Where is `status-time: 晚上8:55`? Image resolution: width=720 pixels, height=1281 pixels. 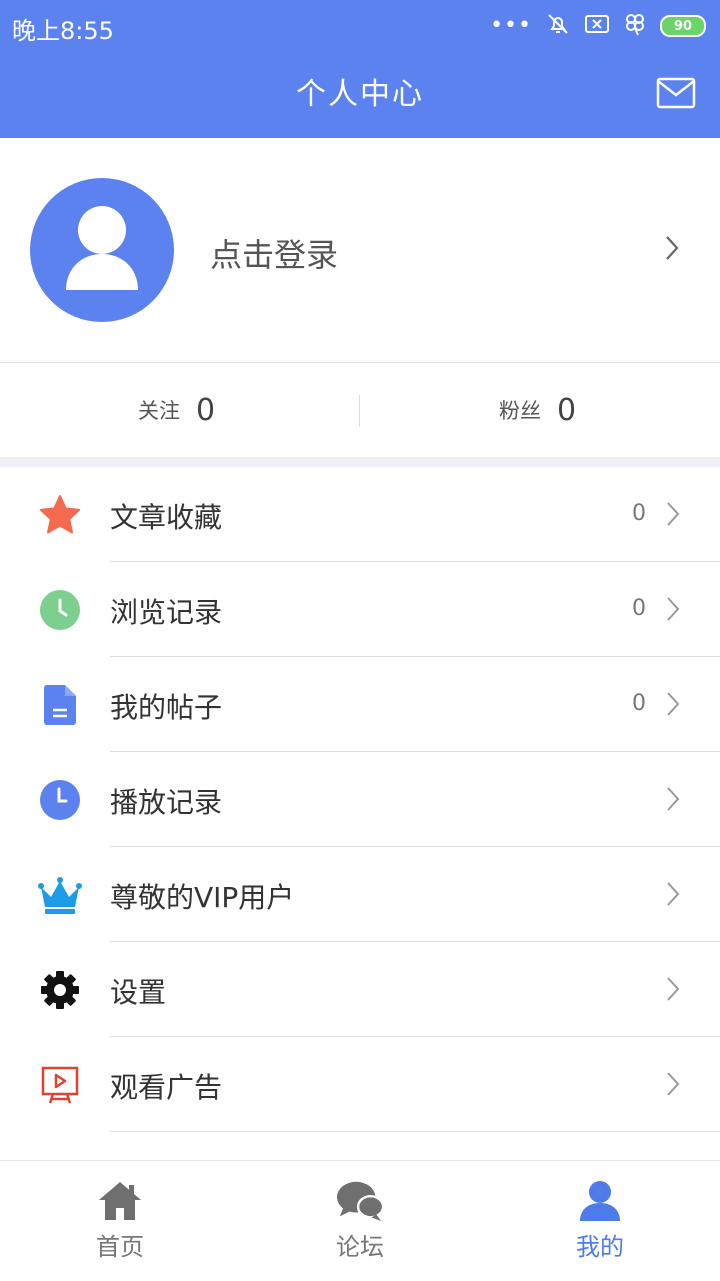
status-time: 晚上8:55 is located at coordinates (63, 31).